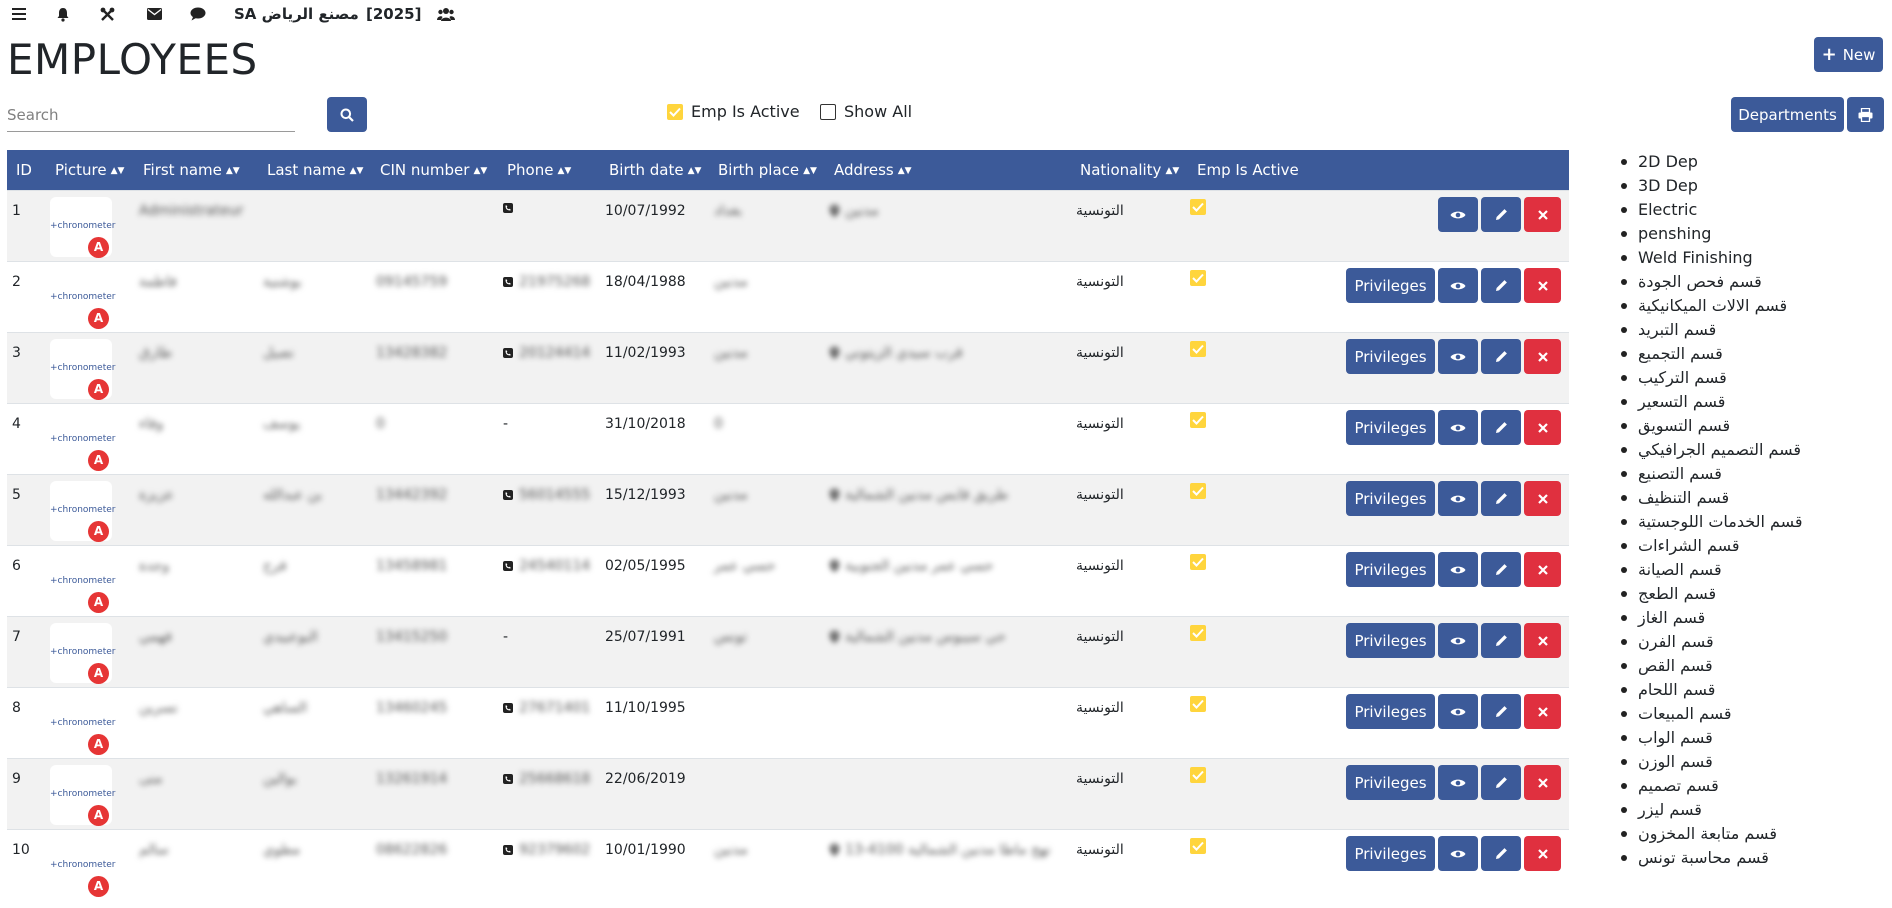 The image size is (1892, 908). I want to click on column-picture: Picture ▲▼, so click(89, 170).